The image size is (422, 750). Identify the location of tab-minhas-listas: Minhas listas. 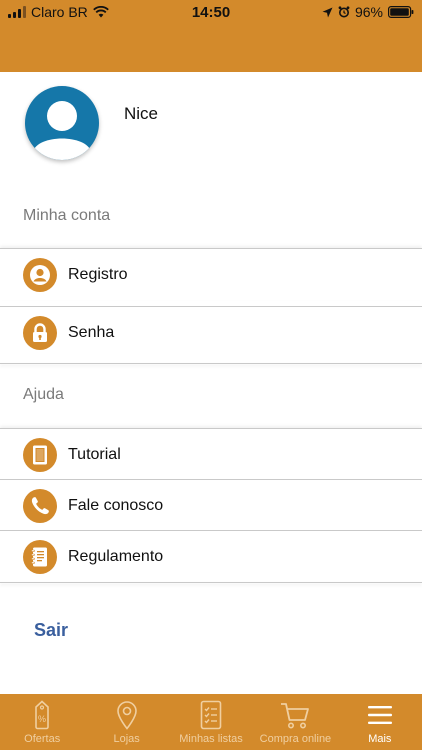
(211, 722).